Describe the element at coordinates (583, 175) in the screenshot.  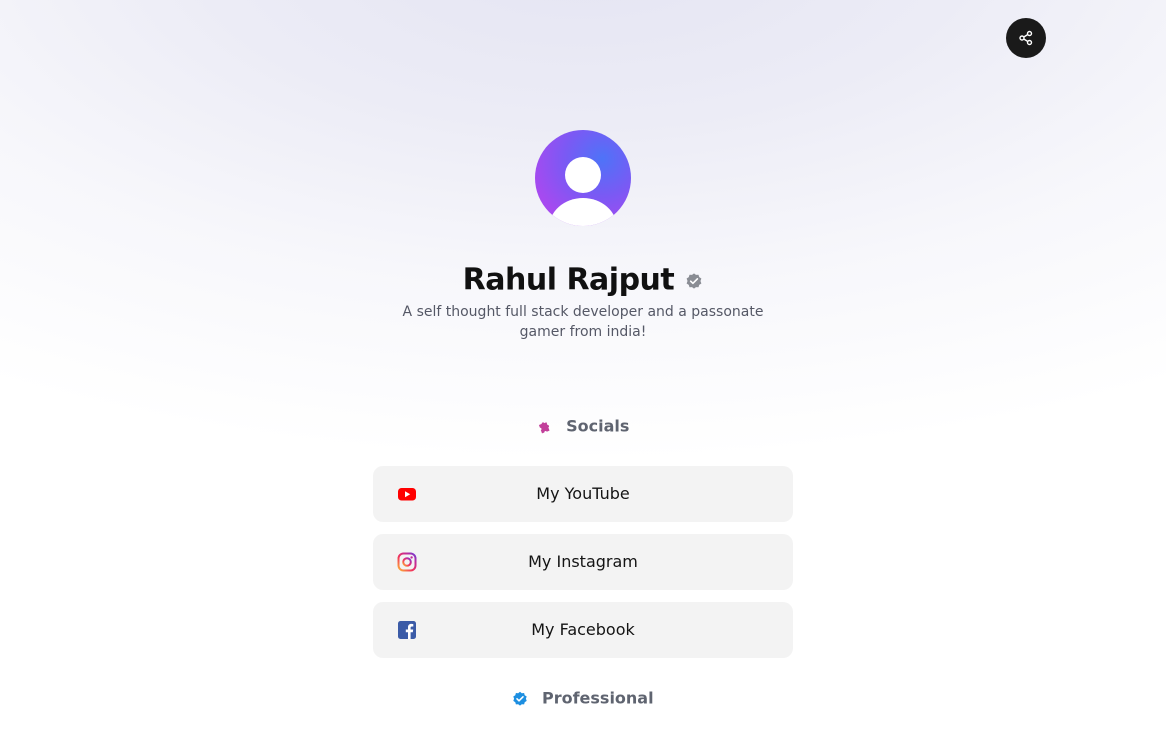
I see `user-avatar-icon` at that location.